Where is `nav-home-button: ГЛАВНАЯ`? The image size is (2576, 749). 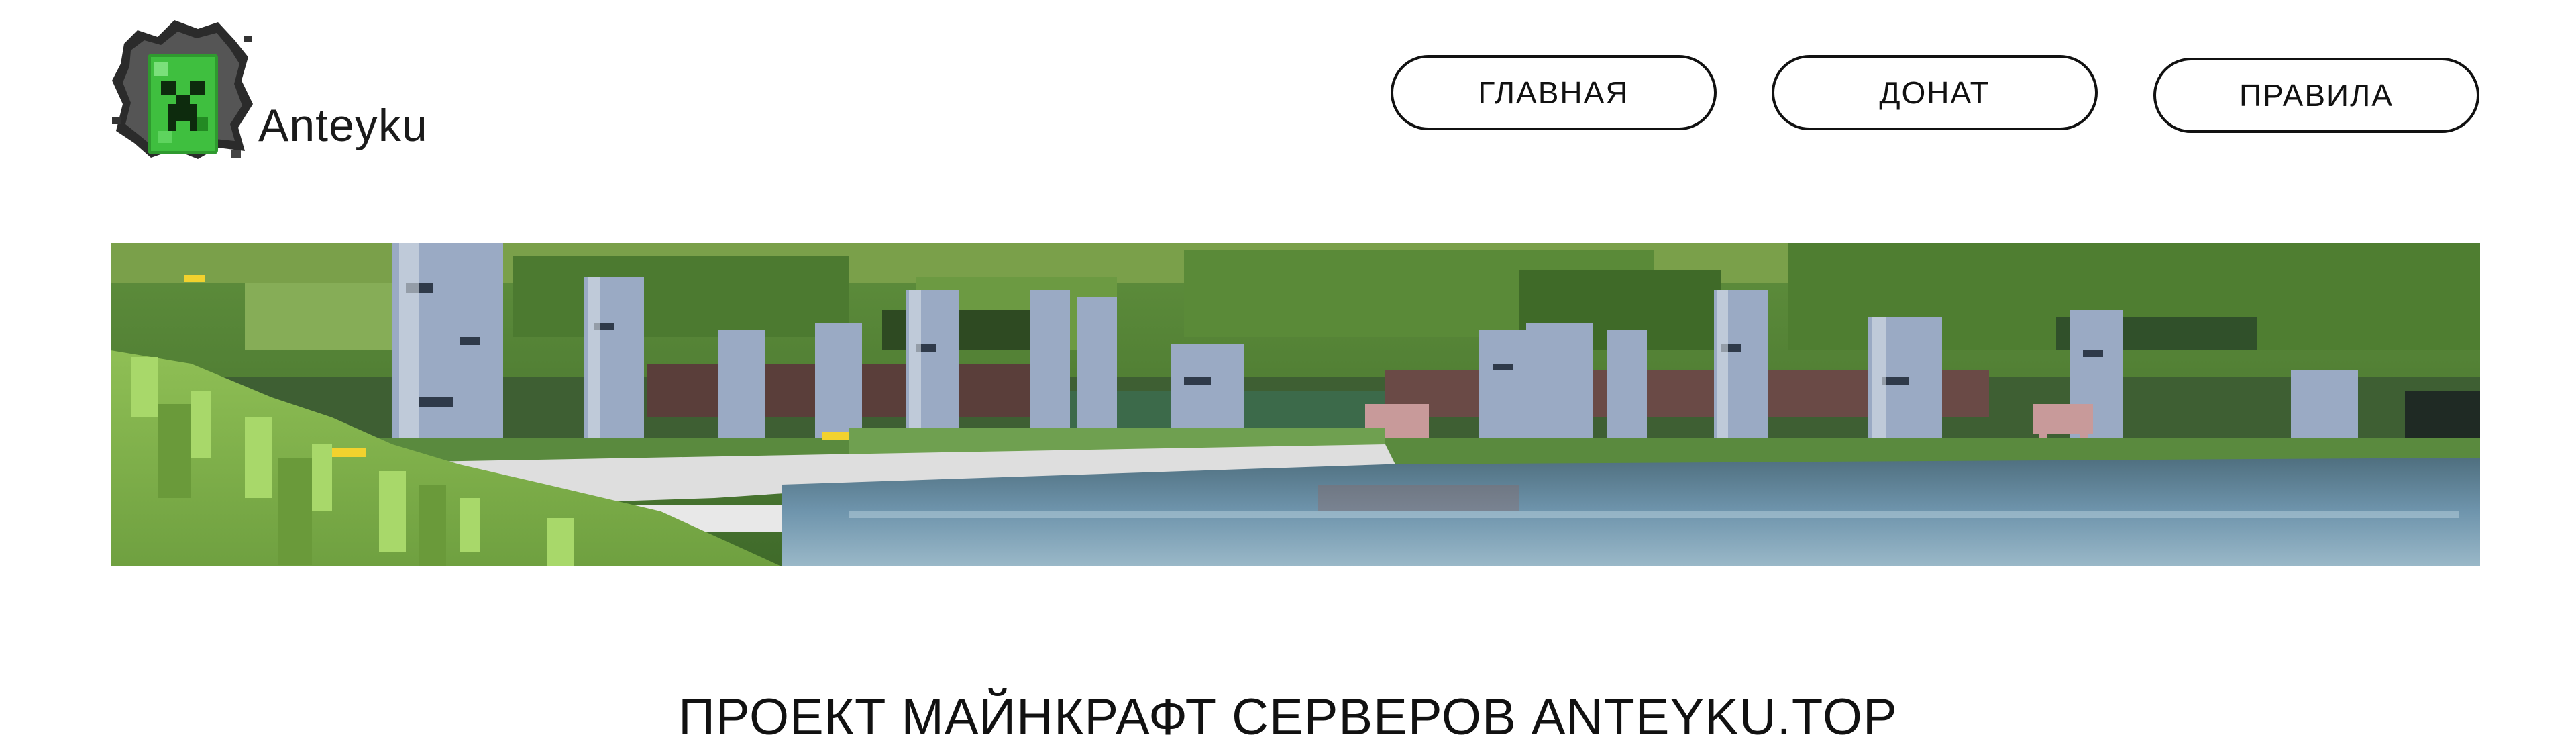 nav-home-button: ГЛАВНАЯ is located at coordinates (1554, 93).